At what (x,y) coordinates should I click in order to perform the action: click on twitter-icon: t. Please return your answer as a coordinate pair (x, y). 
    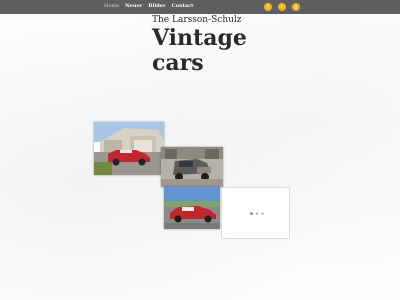
    Looking at the image, I should click on (282, 7).